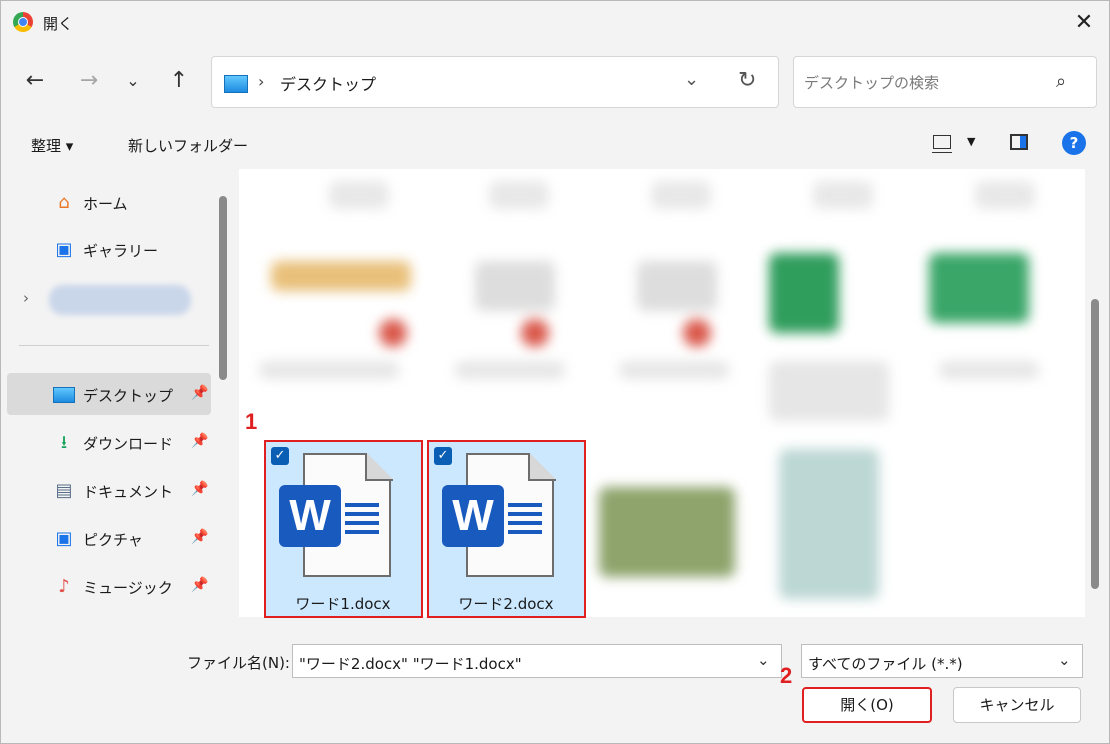 The width and height of the screenshot is (1110, 744). Describe the element at coordinates (506, 529) in the screenshot. I see `annotation-highlight-word2` at that location.